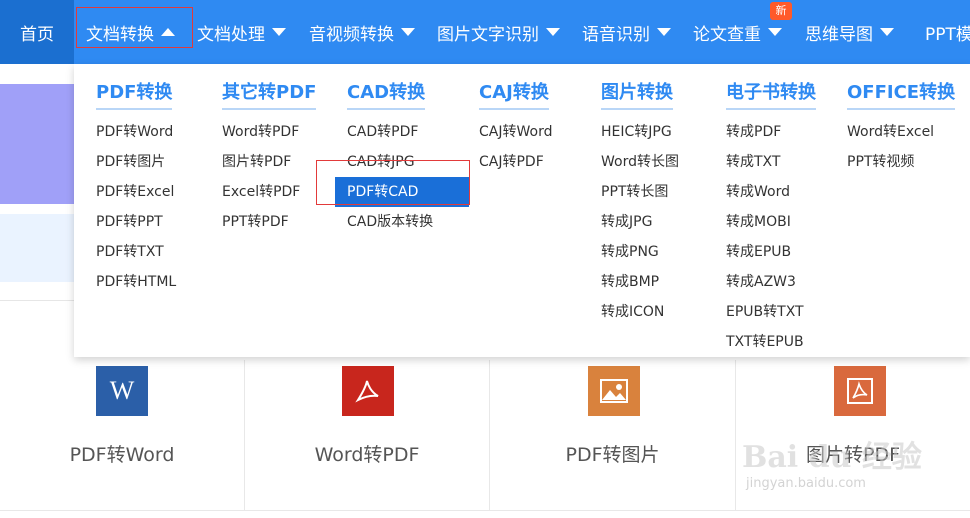  I want to click on nav-av-convert: 音视频转换, so click(362, 32).